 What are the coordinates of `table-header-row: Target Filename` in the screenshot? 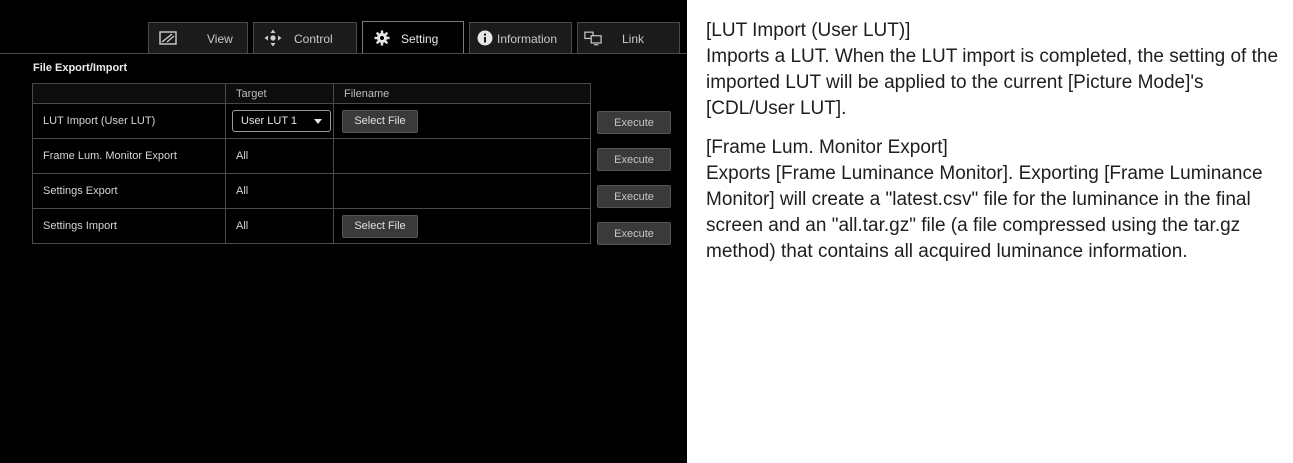 It's located at (311, 93).